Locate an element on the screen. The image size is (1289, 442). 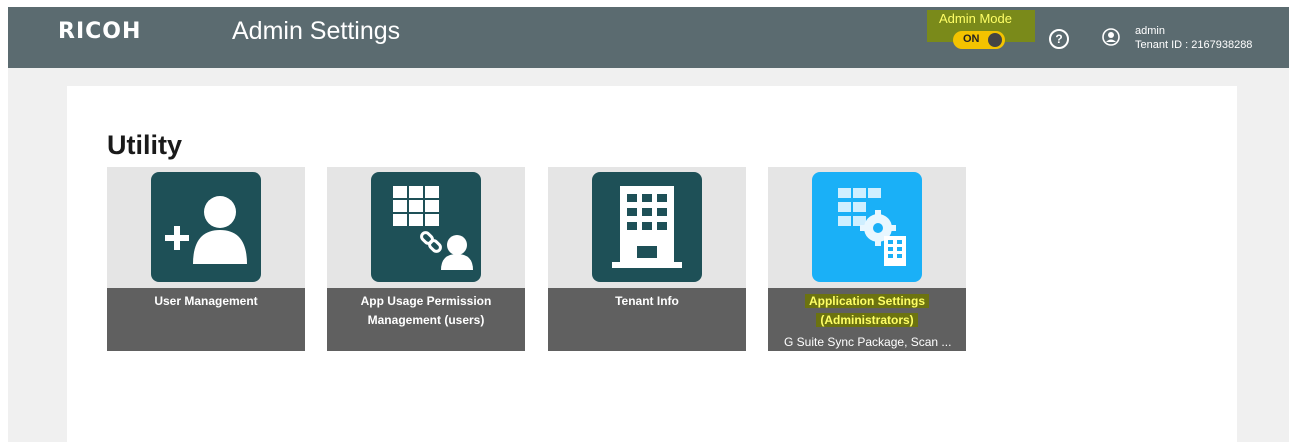
ricoh-logo: RICOH is located at coordinates (100, 31).